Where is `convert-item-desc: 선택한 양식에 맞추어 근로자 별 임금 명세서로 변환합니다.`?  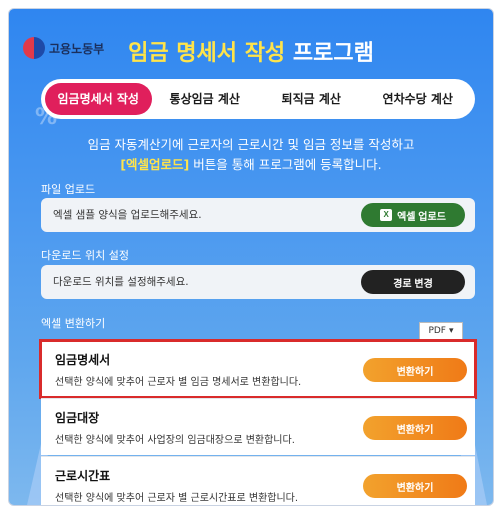 convert-item-desc: 선택한 양식에 맞추어 근로자 별 임금 명세서로 변환합니다. is located at coordinates (178, 382).